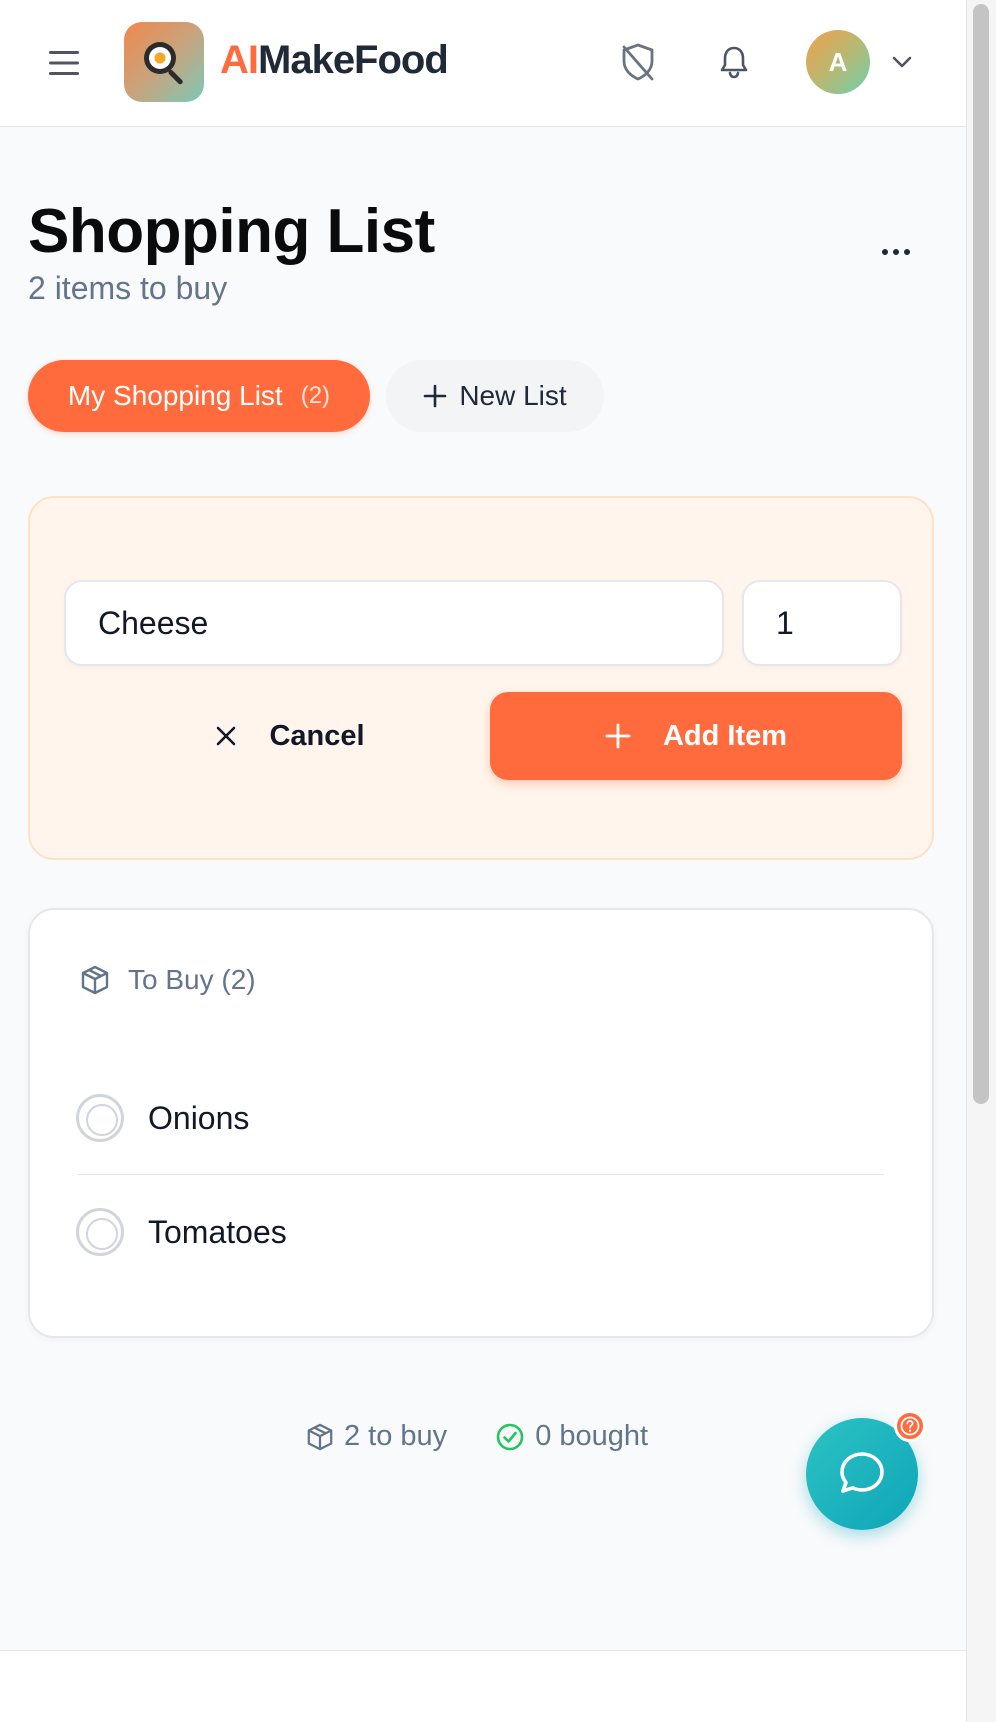  What do you see at coordinates (231, 231) in the screenshot?
I see `page-title: Shopping List` at bounding box center [231, 231].